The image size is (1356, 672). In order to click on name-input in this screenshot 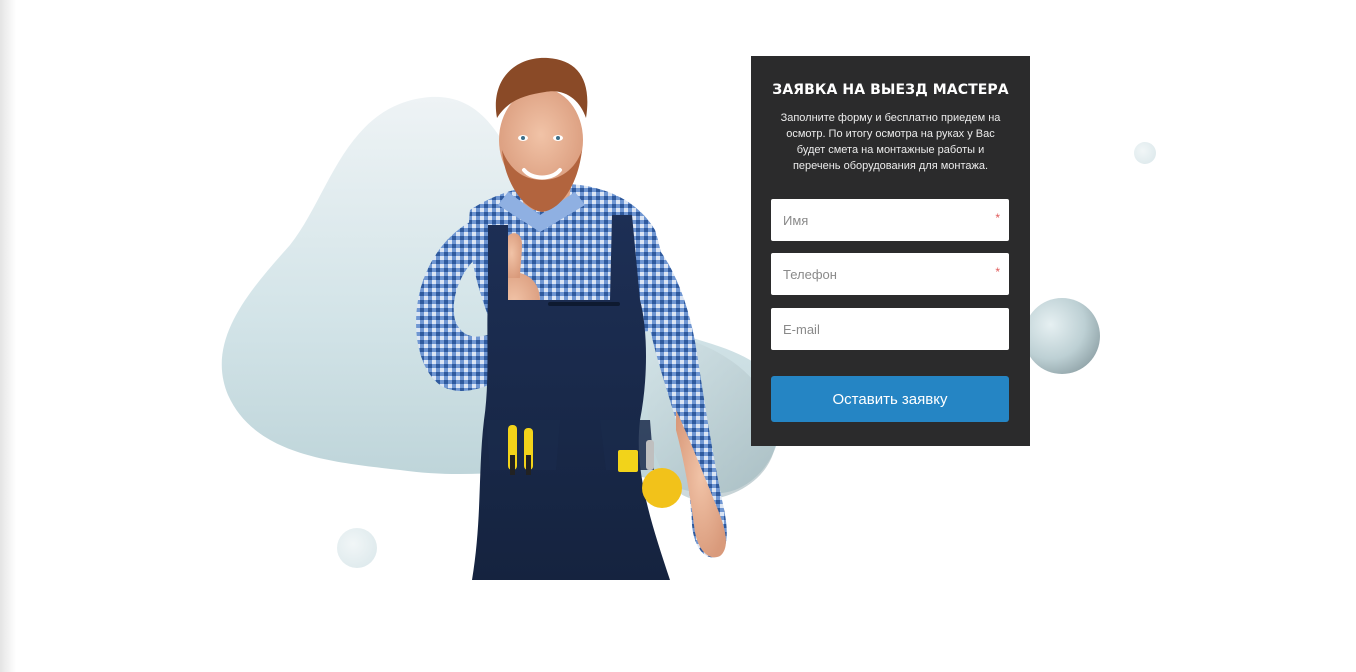, I will do `click(890, 220)`.